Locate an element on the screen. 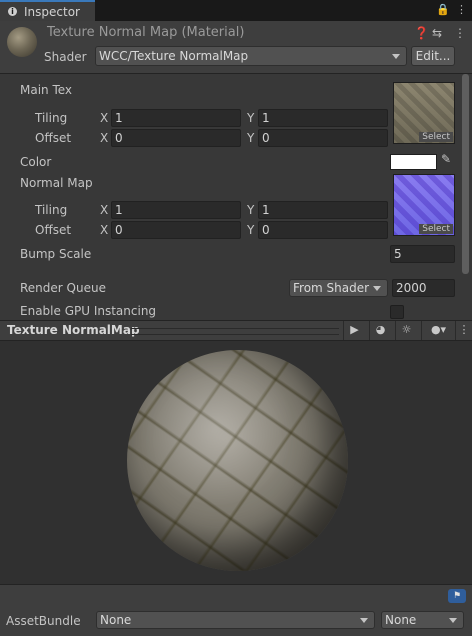  main-tex-tiling-x-field: 1 is located at coordinates (176, 118).